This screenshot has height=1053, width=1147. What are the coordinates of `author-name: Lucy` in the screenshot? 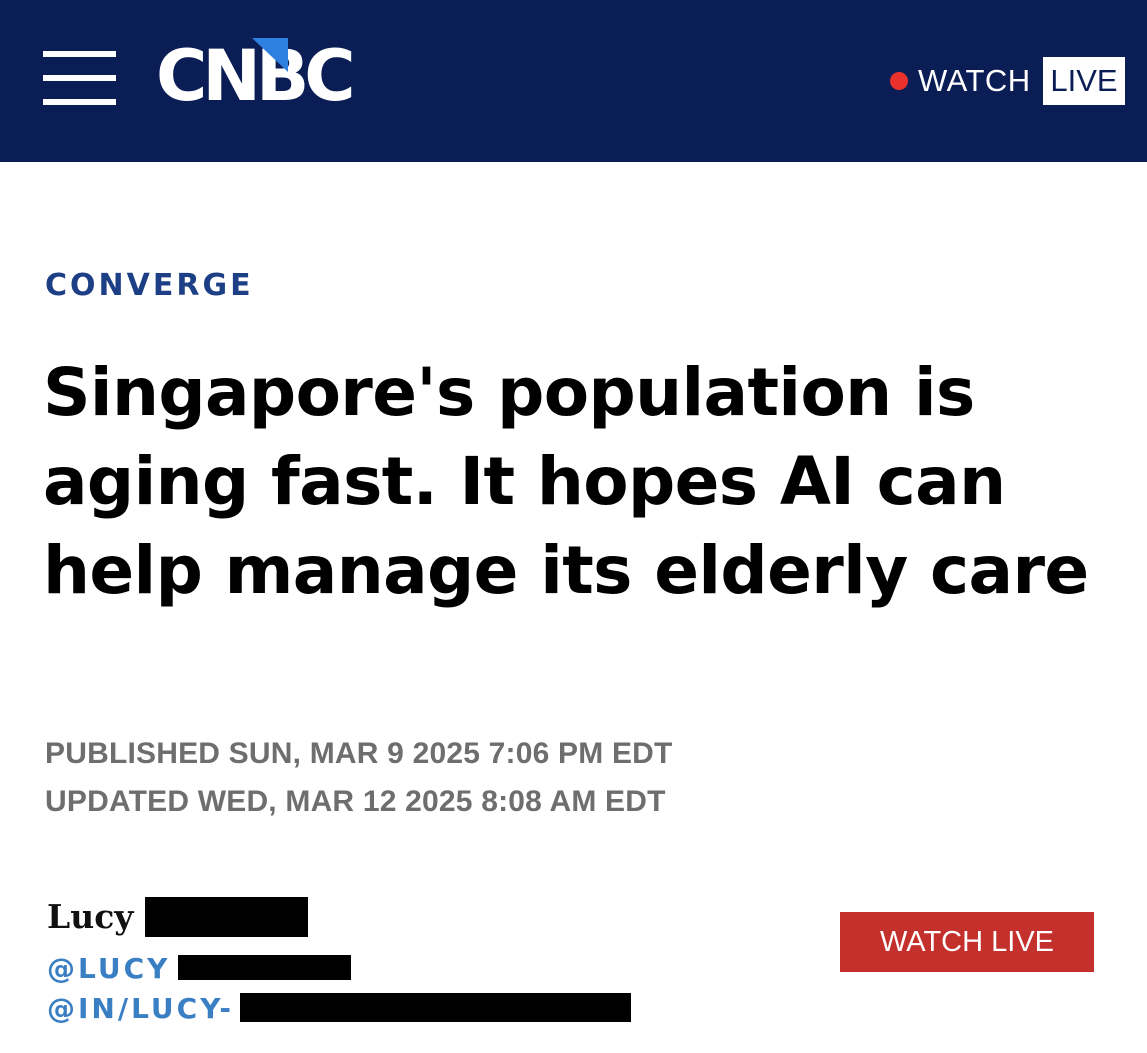 It's located at (90, 916).